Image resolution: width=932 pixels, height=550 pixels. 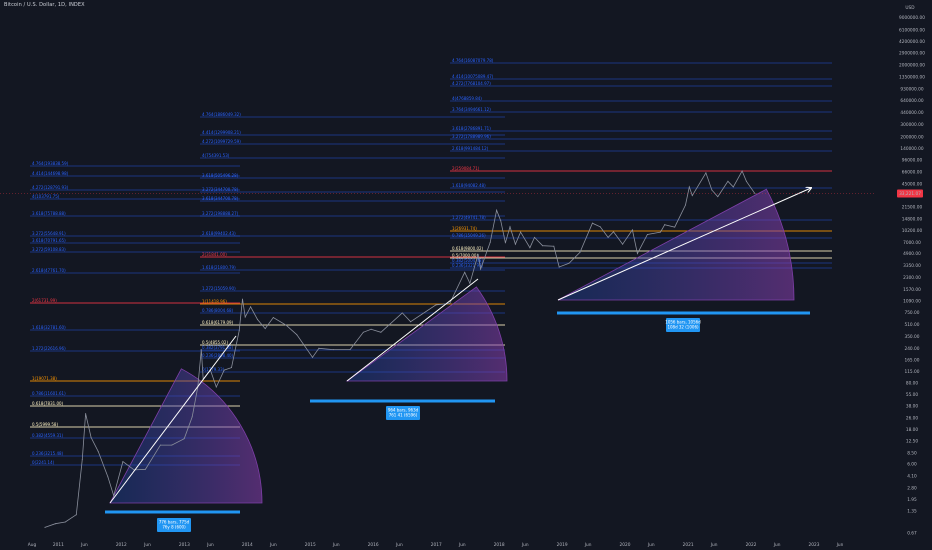 What do you see at coordinates (911, 372) in the screenshot?
I see `y-tick-label: 115.00` at bounding box center [911, 372].